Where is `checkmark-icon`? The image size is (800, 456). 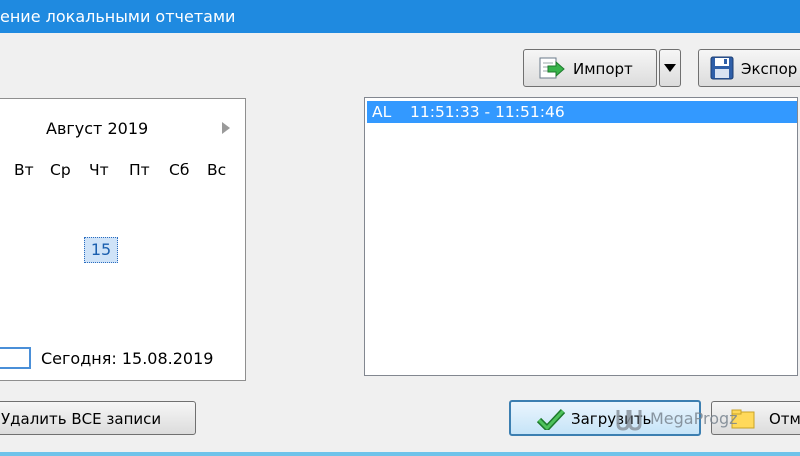
checkmark-icon is located at coordinates (551, 419).